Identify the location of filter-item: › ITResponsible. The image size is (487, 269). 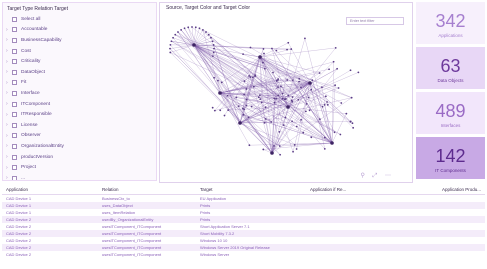
(81, 114).